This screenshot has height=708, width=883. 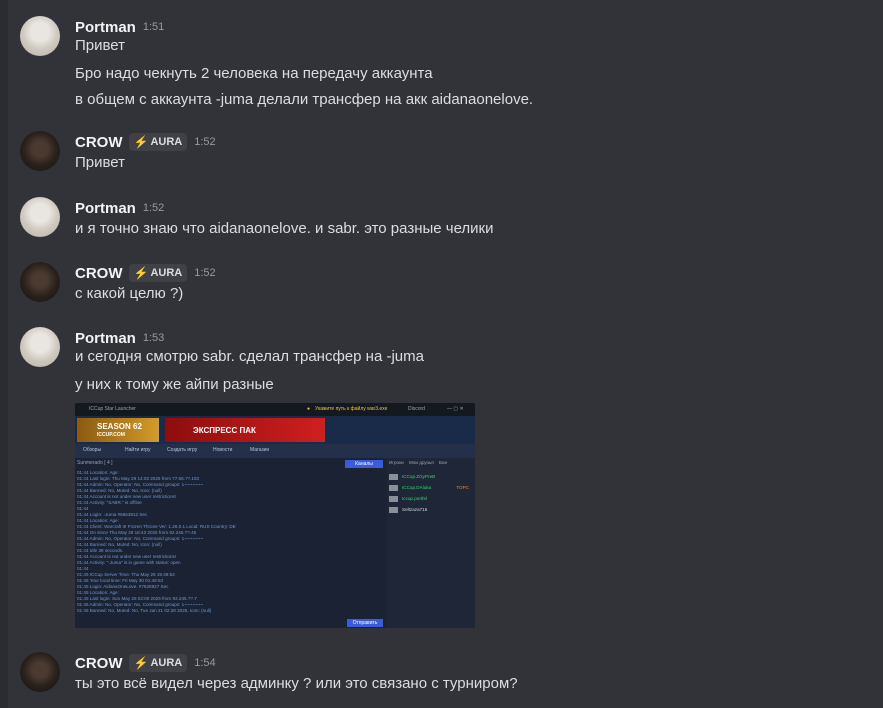 What do you see at coordinates (396, 462) in the screenshot?
I see `sidebar-tab: Игроки` at bounding box center [396, 462].